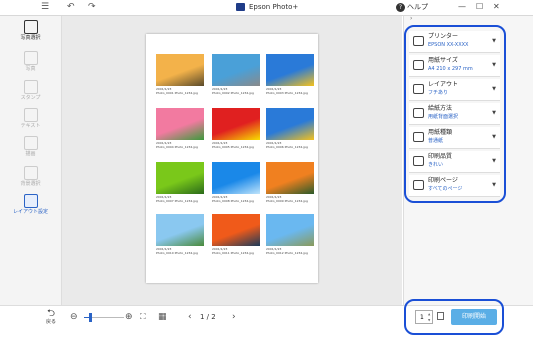 This screenshot has height=337, width=533. I want to click on text-icon, so click(30, 115).